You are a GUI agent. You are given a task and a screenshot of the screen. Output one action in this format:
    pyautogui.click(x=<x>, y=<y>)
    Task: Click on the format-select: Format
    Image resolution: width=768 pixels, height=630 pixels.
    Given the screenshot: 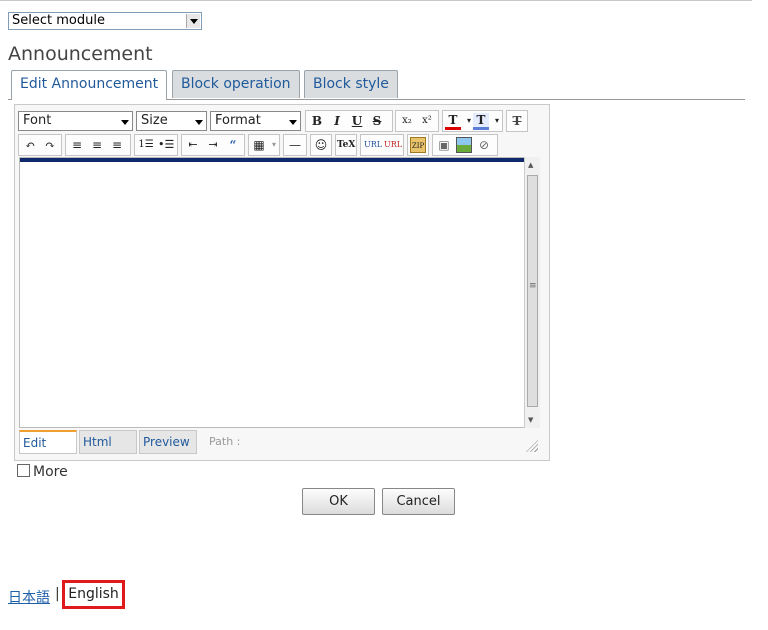 What is the action you would take?
    pyautogui.click(x=255, y=121)
    